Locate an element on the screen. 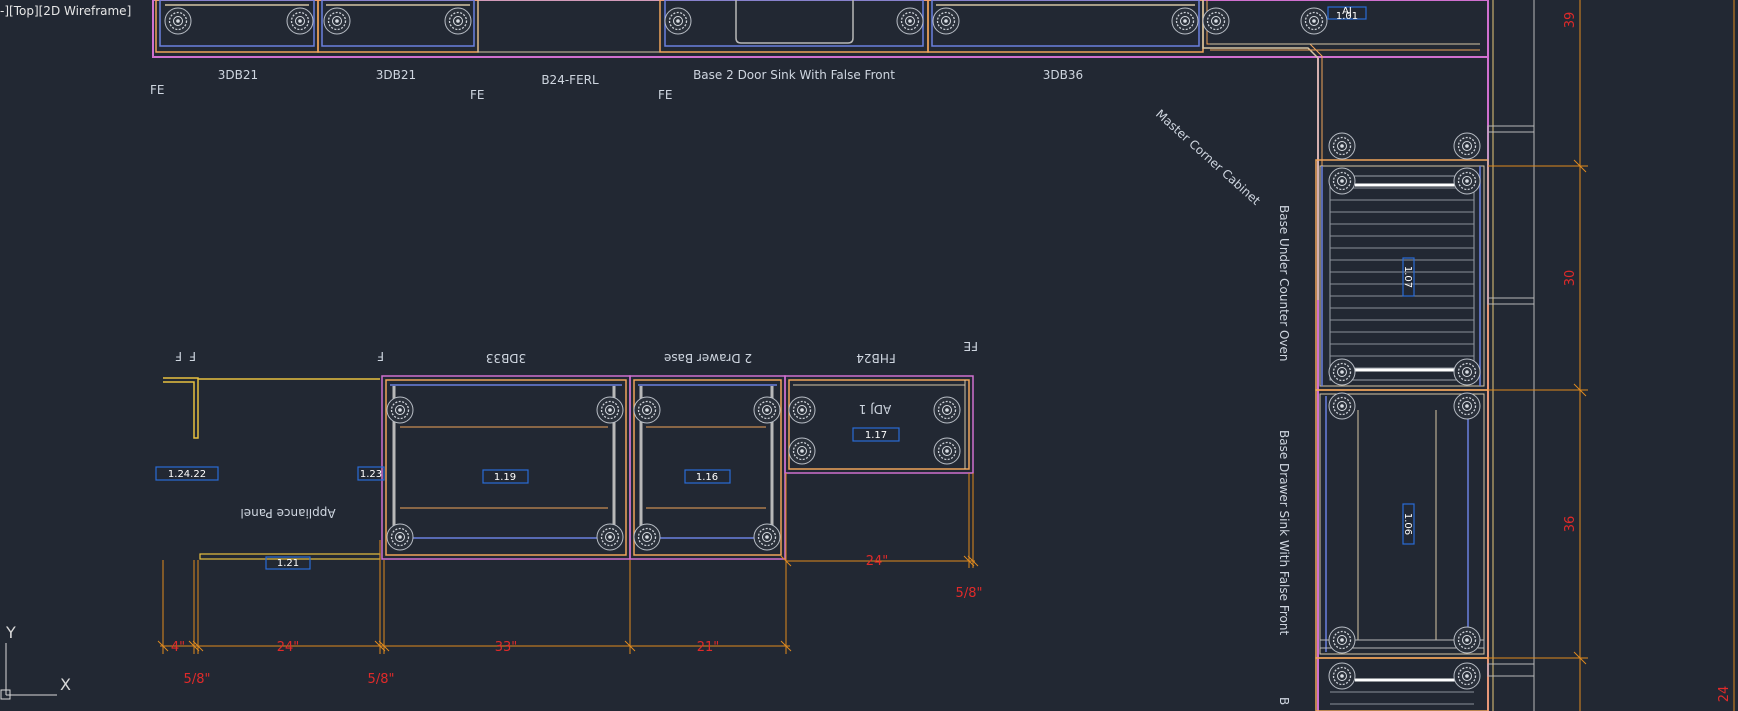  dimension-39: 39 is located at coordinates (1570, 20).